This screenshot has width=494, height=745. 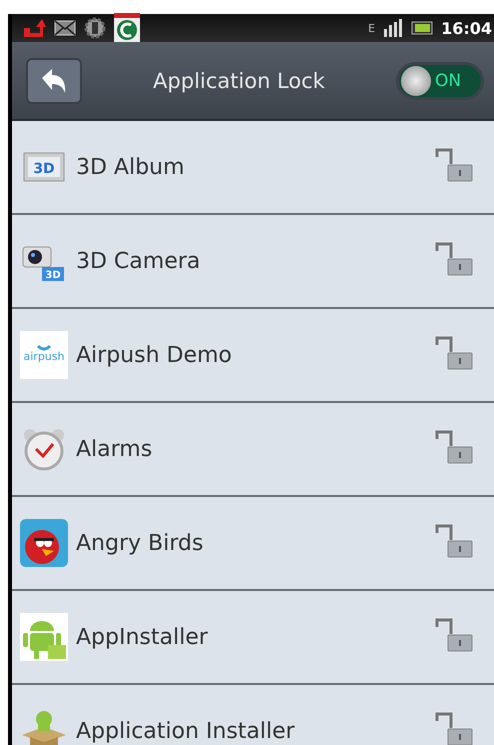 What do you see at coordinates (440, 81) in the screenshot?
I see `lock-toggle: ON` at bounding box center [440, 81].